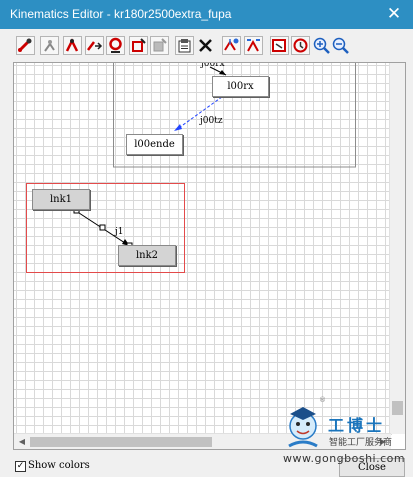 The image size is (413, 477). Describe the element at coordinates (397, 248) in the screenshot. I see `vertical-scrollbar` at that location.